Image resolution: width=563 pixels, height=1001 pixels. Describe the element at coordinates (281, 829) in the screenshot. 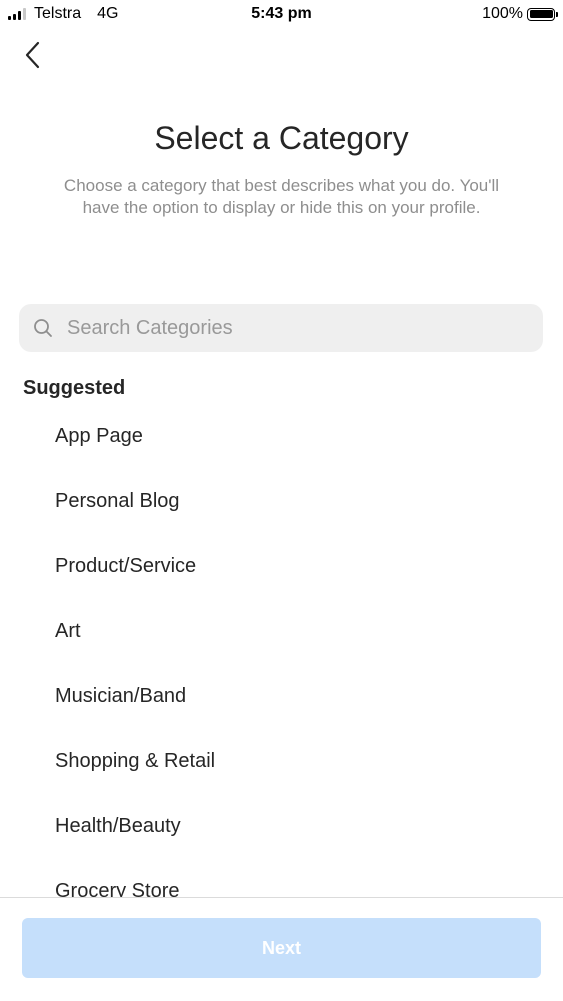

I see `category-item: Health/Beauty` at that location.